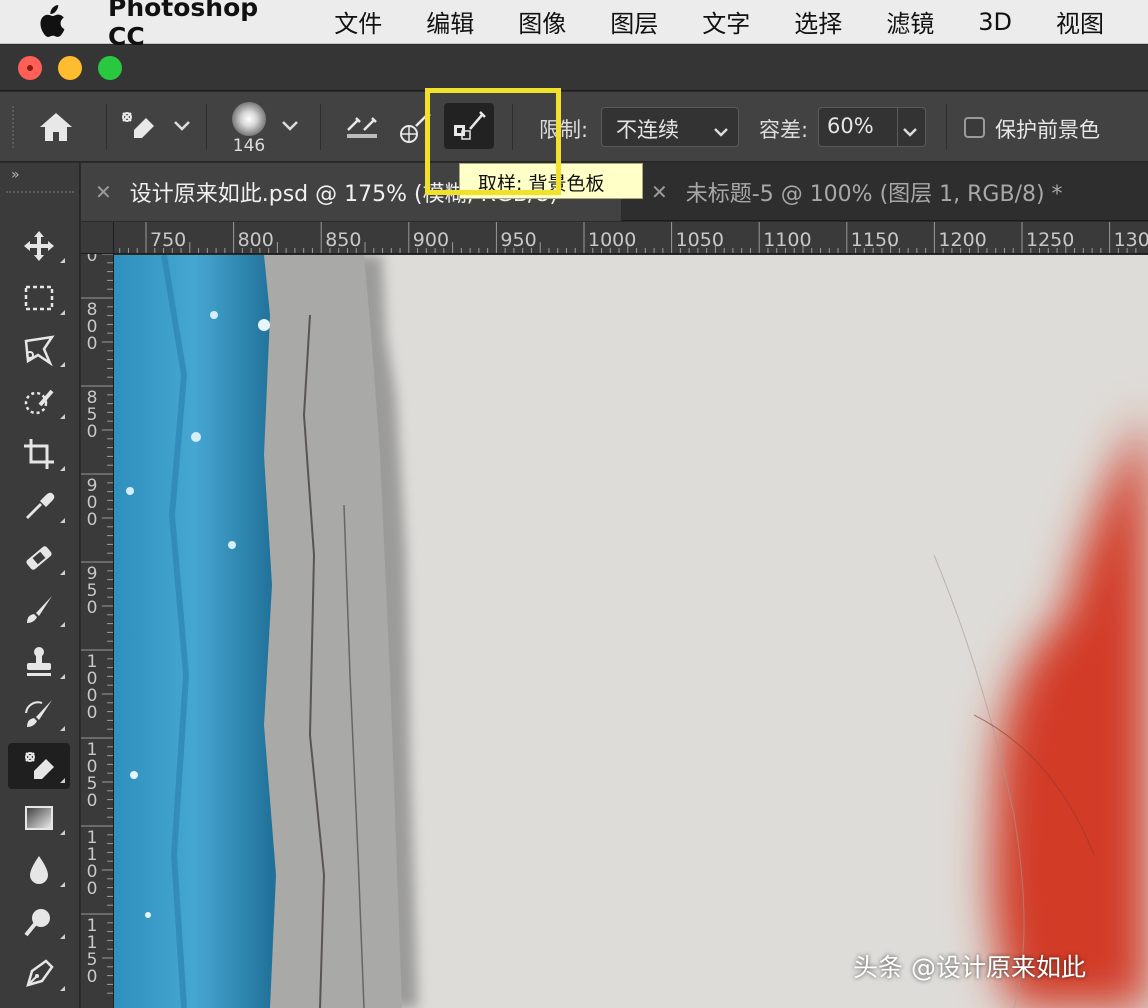 The image size is (1148, 1008). What do you see at coordinates (39, 662) in the screenshot?
I see `clone-stamp-tool` at bounding box center [39, 662].